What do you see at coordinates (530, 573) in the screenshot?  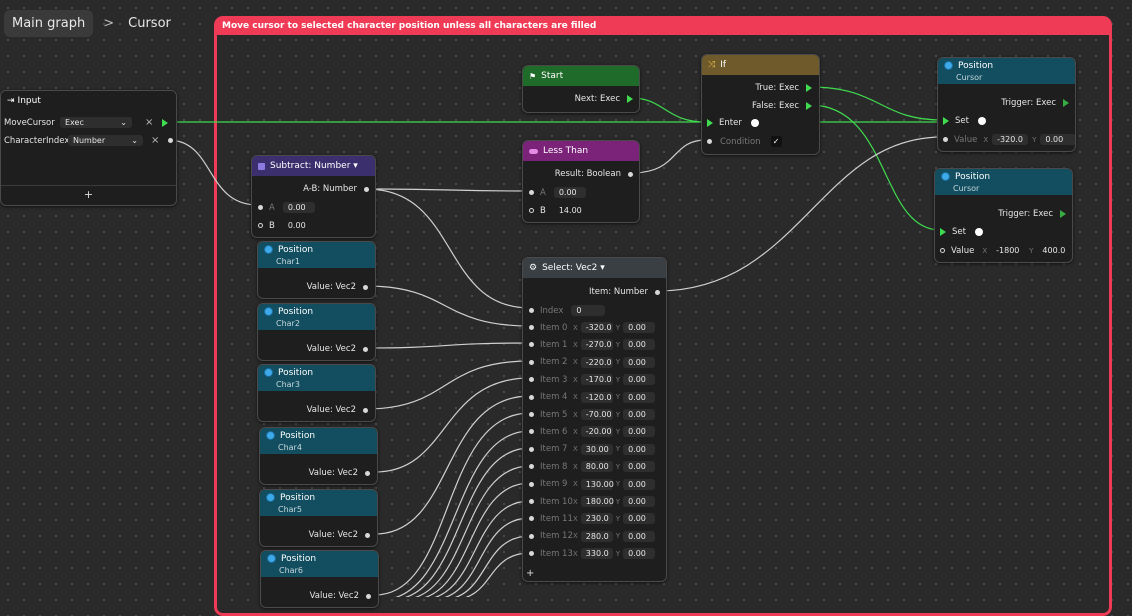 I see `add-item-button: +` at bounding box center [530, 573].